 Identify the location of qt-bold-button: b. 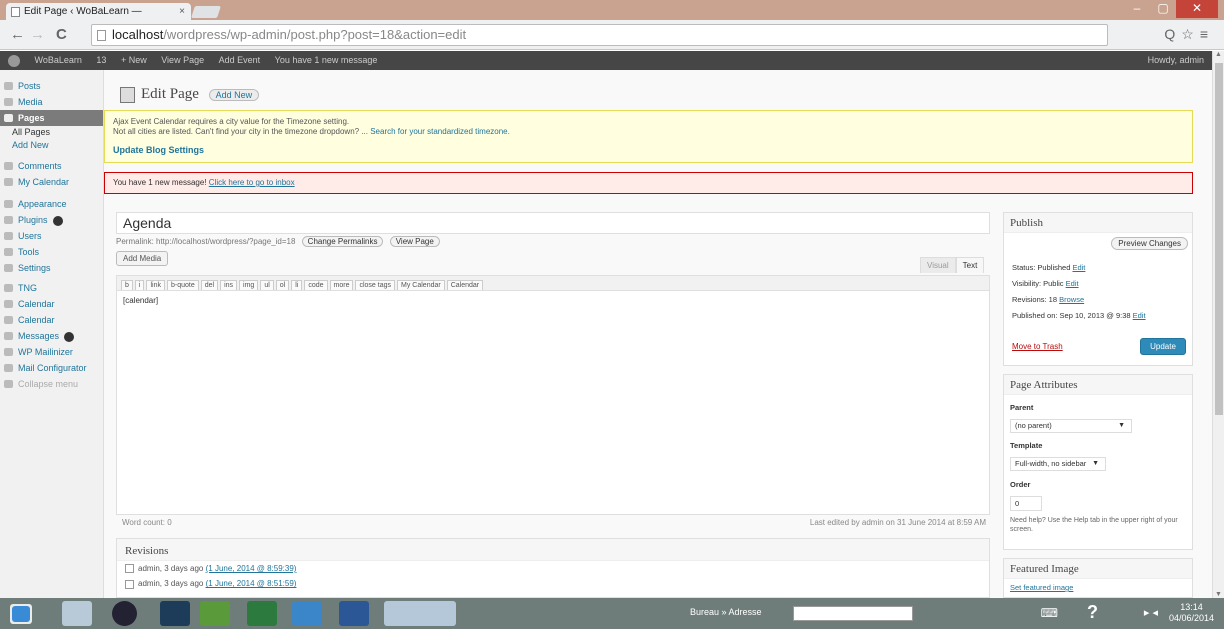
(127, 285).